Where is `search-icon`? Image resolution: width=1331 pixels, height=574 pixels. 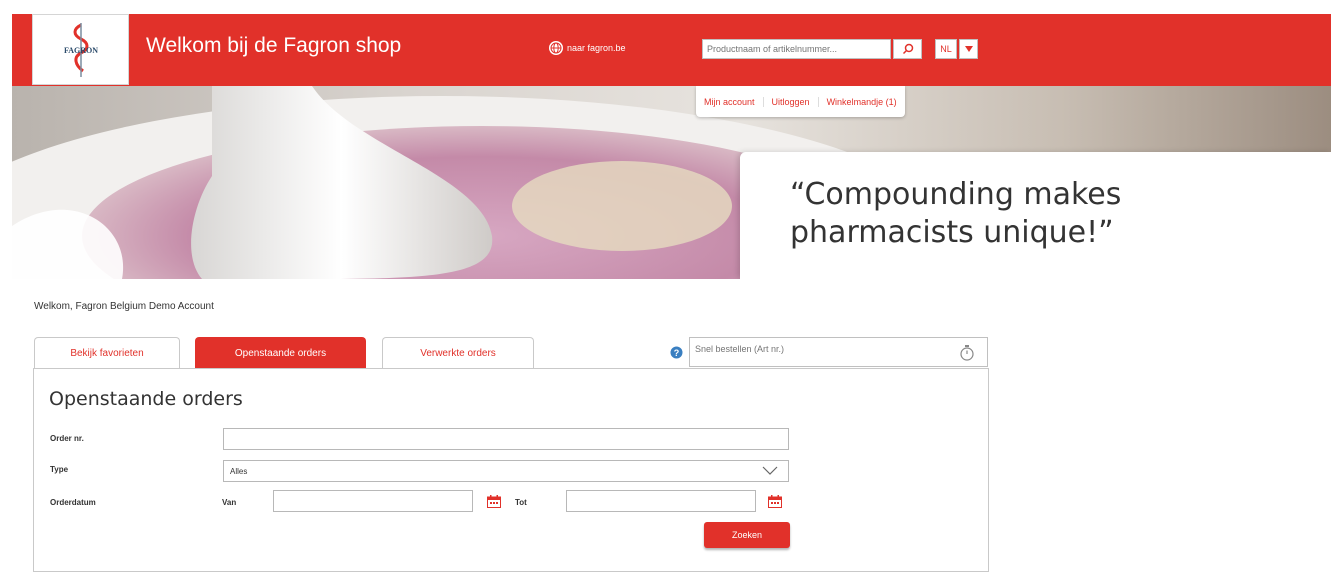
search-icon is located at coordinates (907, 49).